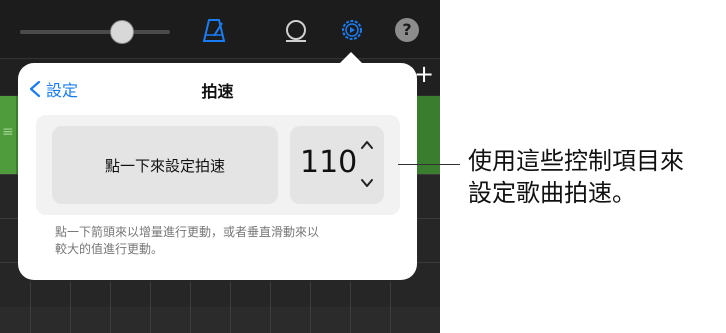 The width and height of the screenshot is (726, 333). Describe the element at coordinates (367, 145) in the screenshot. I see `chevron-up-icon` at that location.